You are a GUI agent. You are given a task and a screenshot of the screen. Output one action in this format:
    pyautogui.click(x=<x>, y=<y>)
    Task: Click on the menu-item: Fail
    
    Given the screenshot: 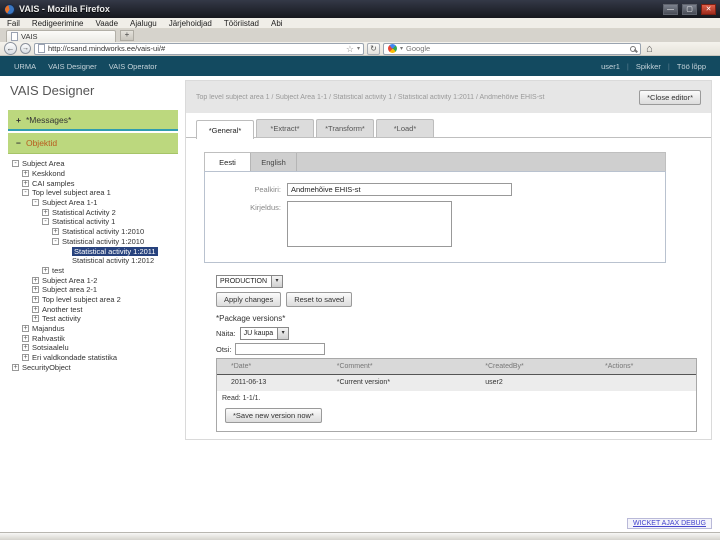 What is the action you would take?
    pyautogui.click(x=13, y=23)
    